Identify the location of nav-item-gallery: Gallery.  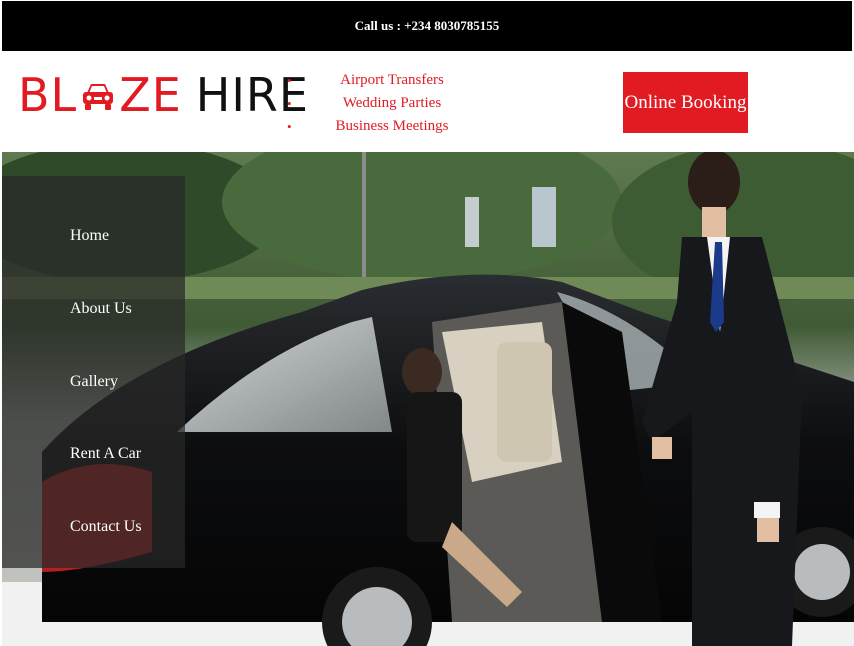
(94, 382).